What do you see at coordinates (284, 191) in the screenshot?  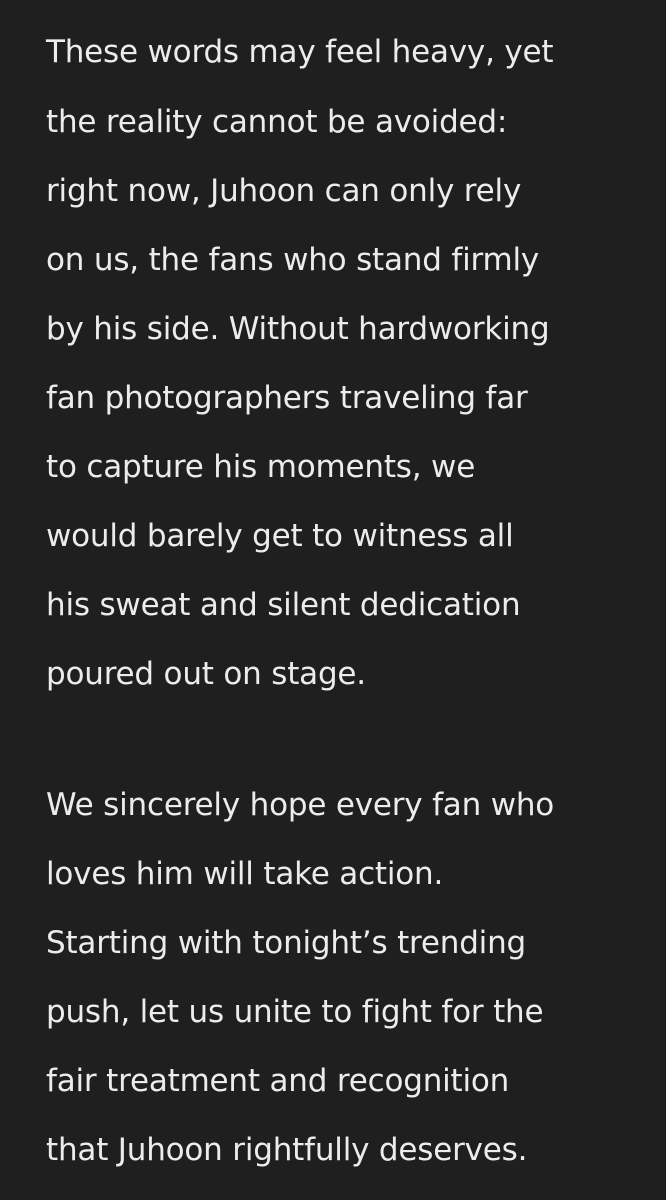 I see `text-line: right now, Juhoon can only rely` at bounding box center [284, 191].